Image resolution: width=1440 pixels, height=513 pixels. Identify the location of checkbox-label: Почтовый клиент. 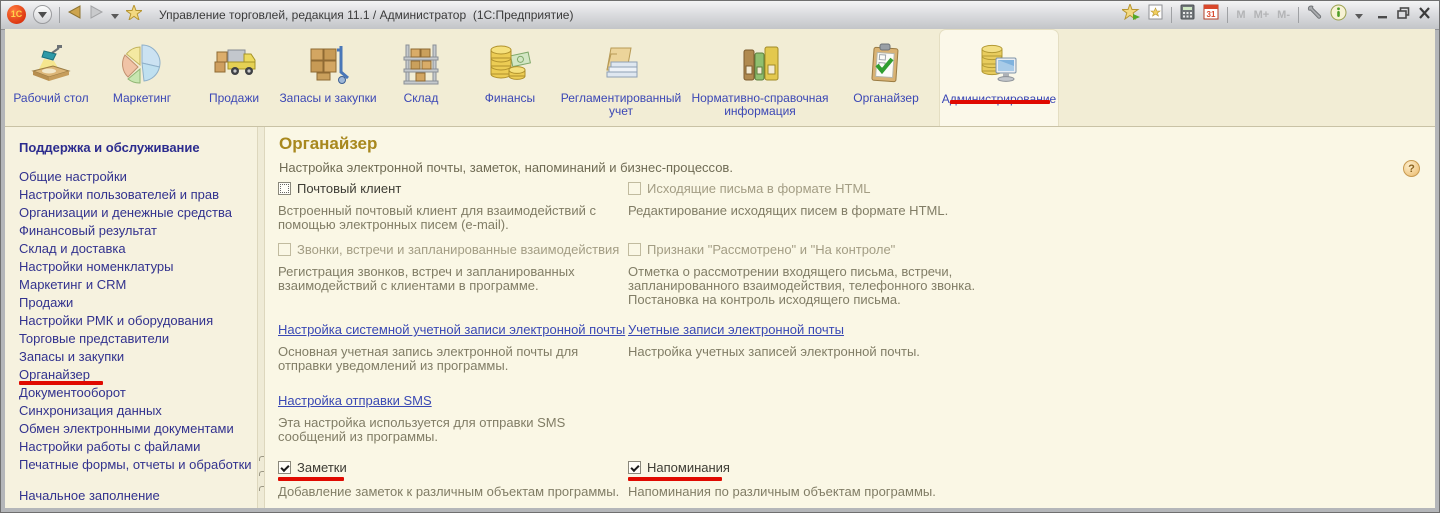
(349, 188).